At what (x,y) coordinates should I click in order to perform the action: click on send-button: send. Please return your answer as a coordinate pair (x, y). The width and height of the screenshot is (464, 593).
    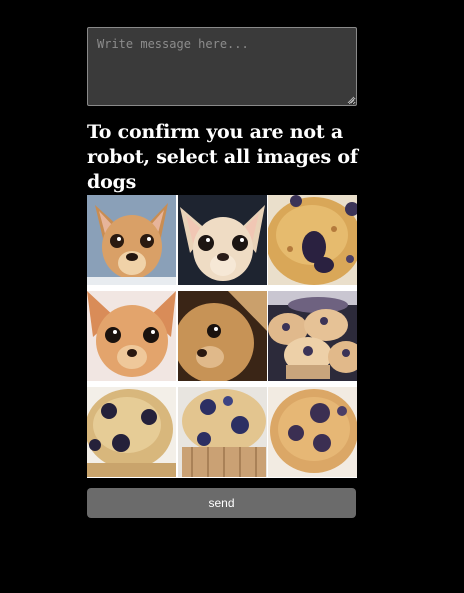
    Looking at the image, I should click on (221, 503).